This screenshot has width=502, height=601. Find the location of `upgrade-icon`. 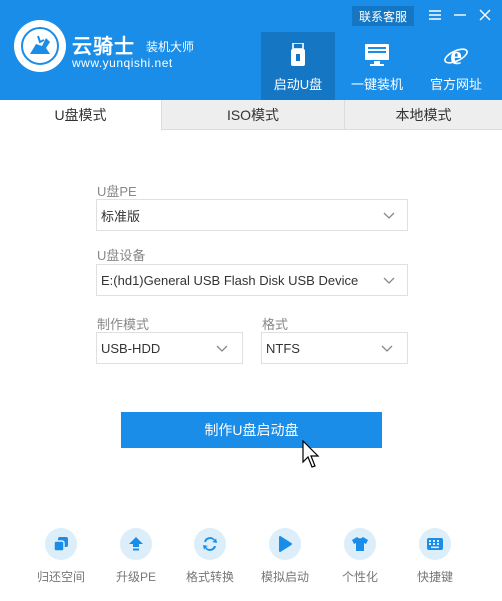

upgrade-icon is located at coordinates (136, 544).